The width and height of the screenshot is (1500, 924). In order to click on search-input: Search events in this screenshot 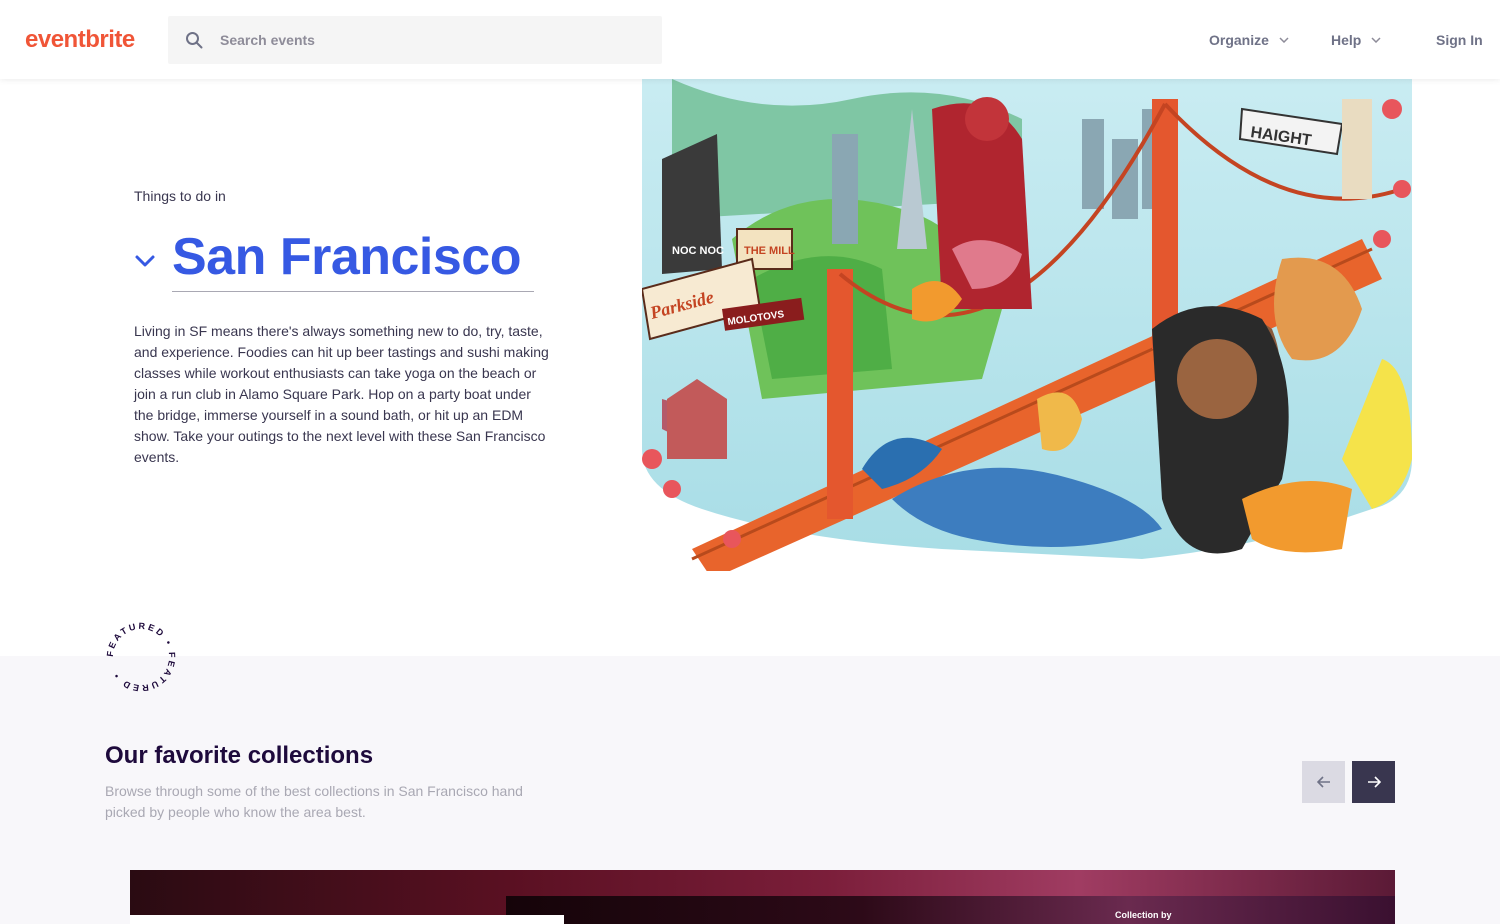, I will do `click(267, 40)`.